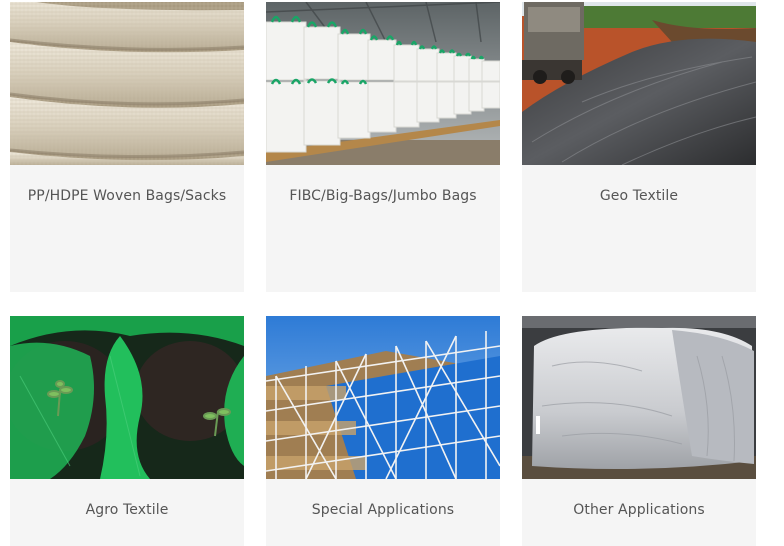  What do you see at coordinates (127, 397) in the screenshot?
I see `grow-bags-image` at bounding box center [127, 397].